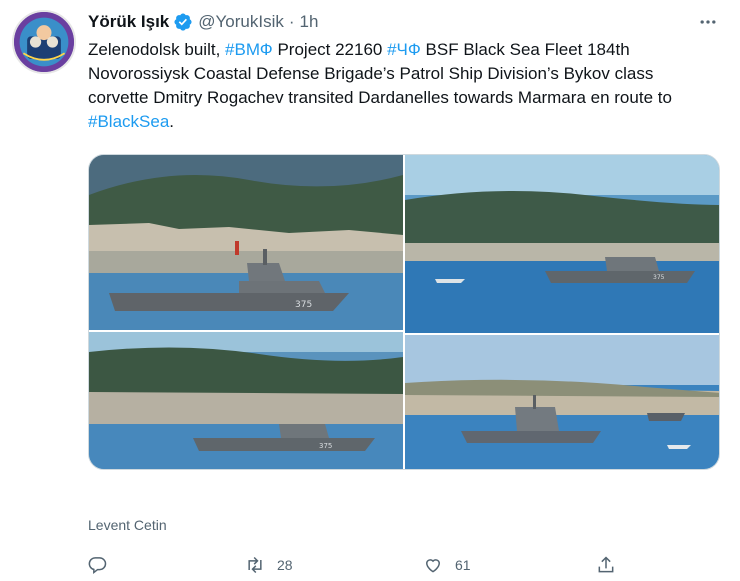 This screenshot has width=740, height=581. I want to click on heart-icon, so click(433, 566).